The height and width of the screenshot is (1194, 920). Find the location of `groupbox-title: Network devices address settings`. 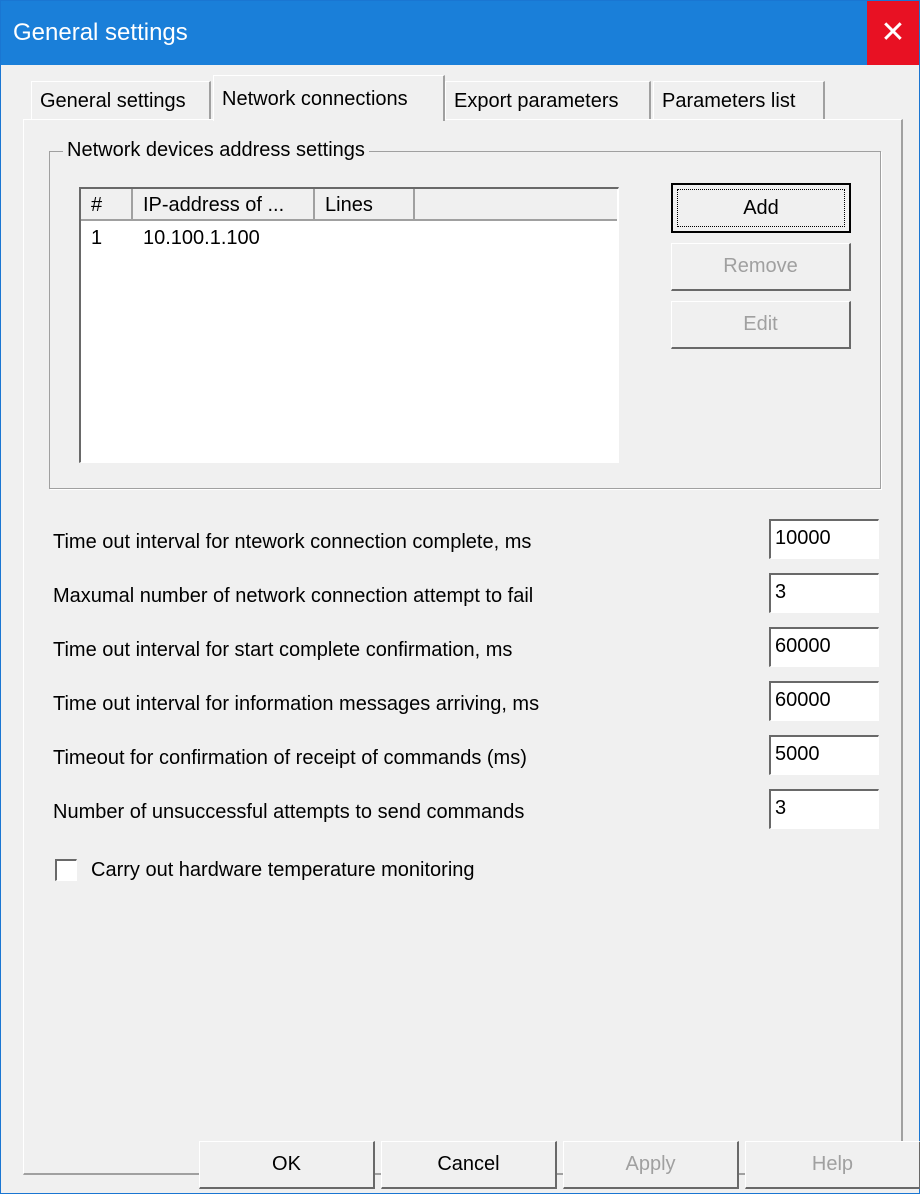

groupbox-title: Network devices address settings is located at coordinates (216, 150).